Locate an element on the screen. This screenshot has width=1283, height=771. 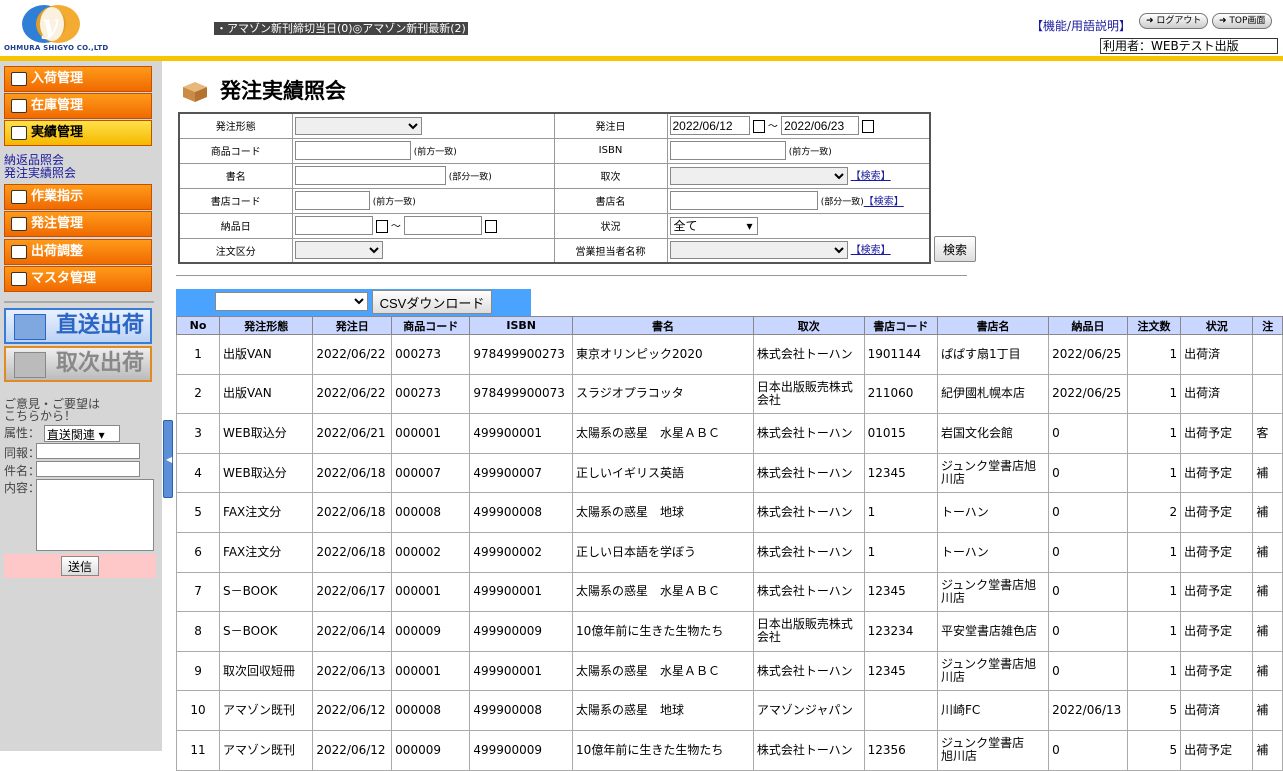
title-input is located at coordinates (370, 175).